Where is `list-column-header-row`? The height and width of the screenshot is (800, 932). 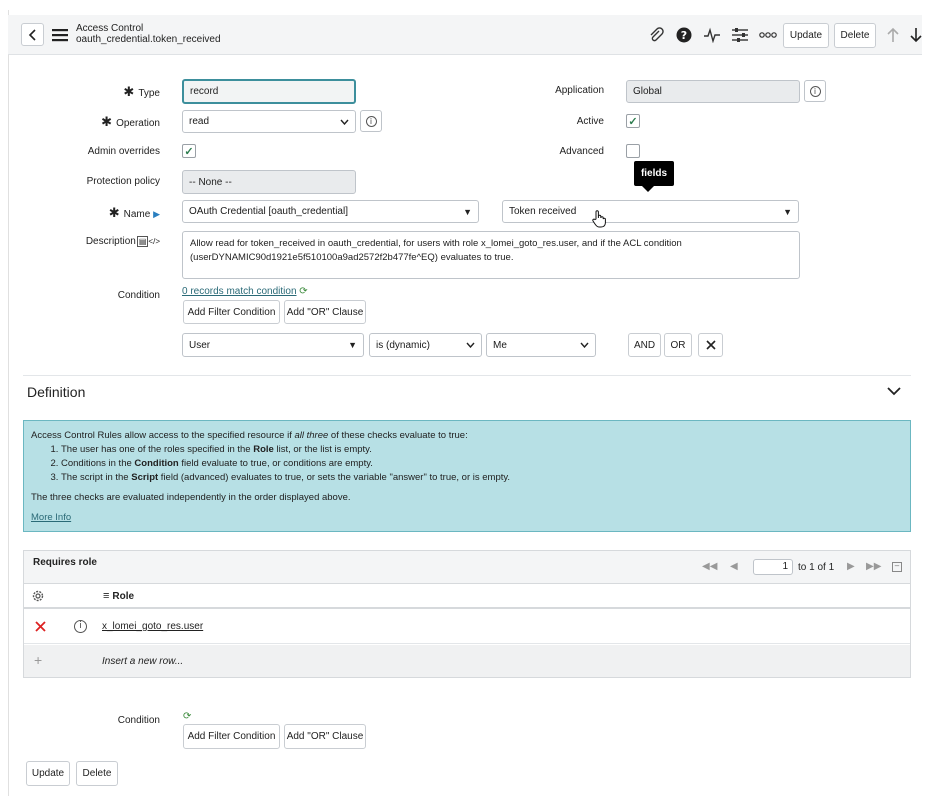
list-column-header-row is located at coordinates (467, 597).